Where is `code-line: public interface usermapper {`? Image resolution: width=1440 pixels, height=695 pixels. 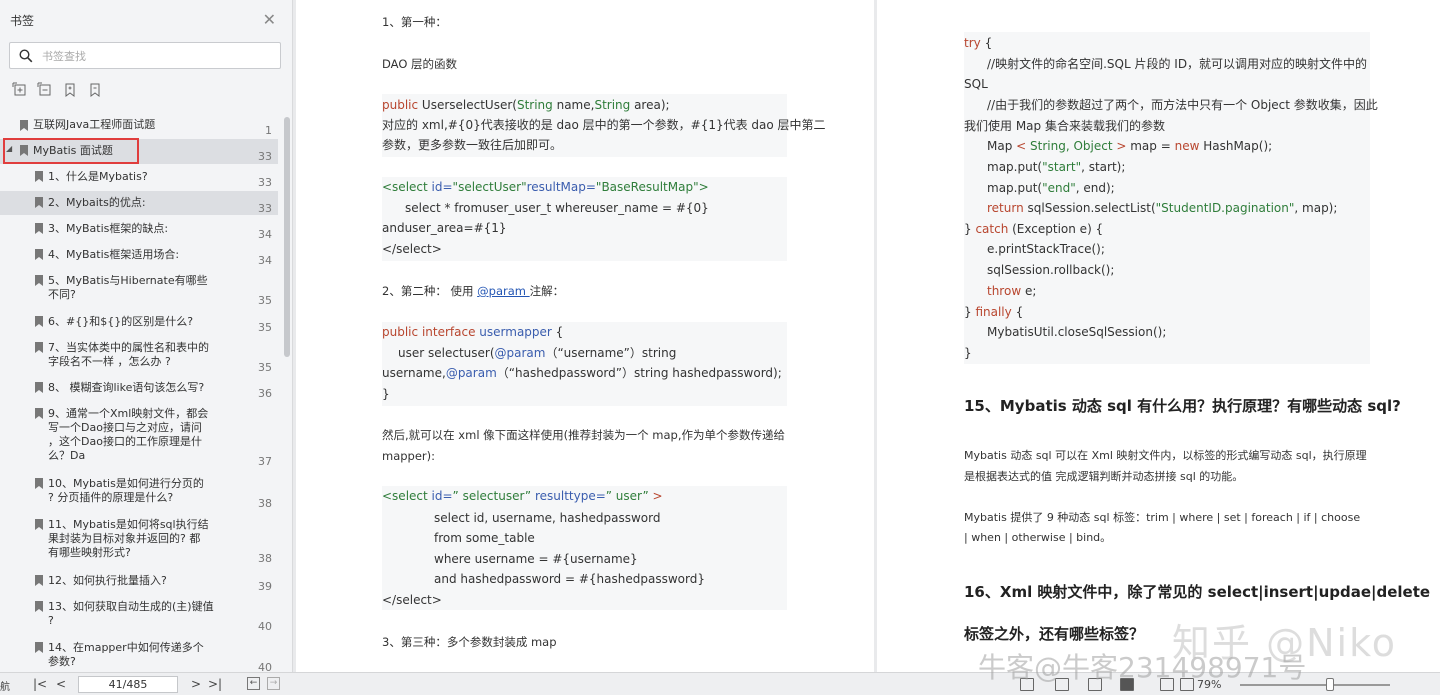 code-line: public interface usermapper { is located at coordinates (472, 332).